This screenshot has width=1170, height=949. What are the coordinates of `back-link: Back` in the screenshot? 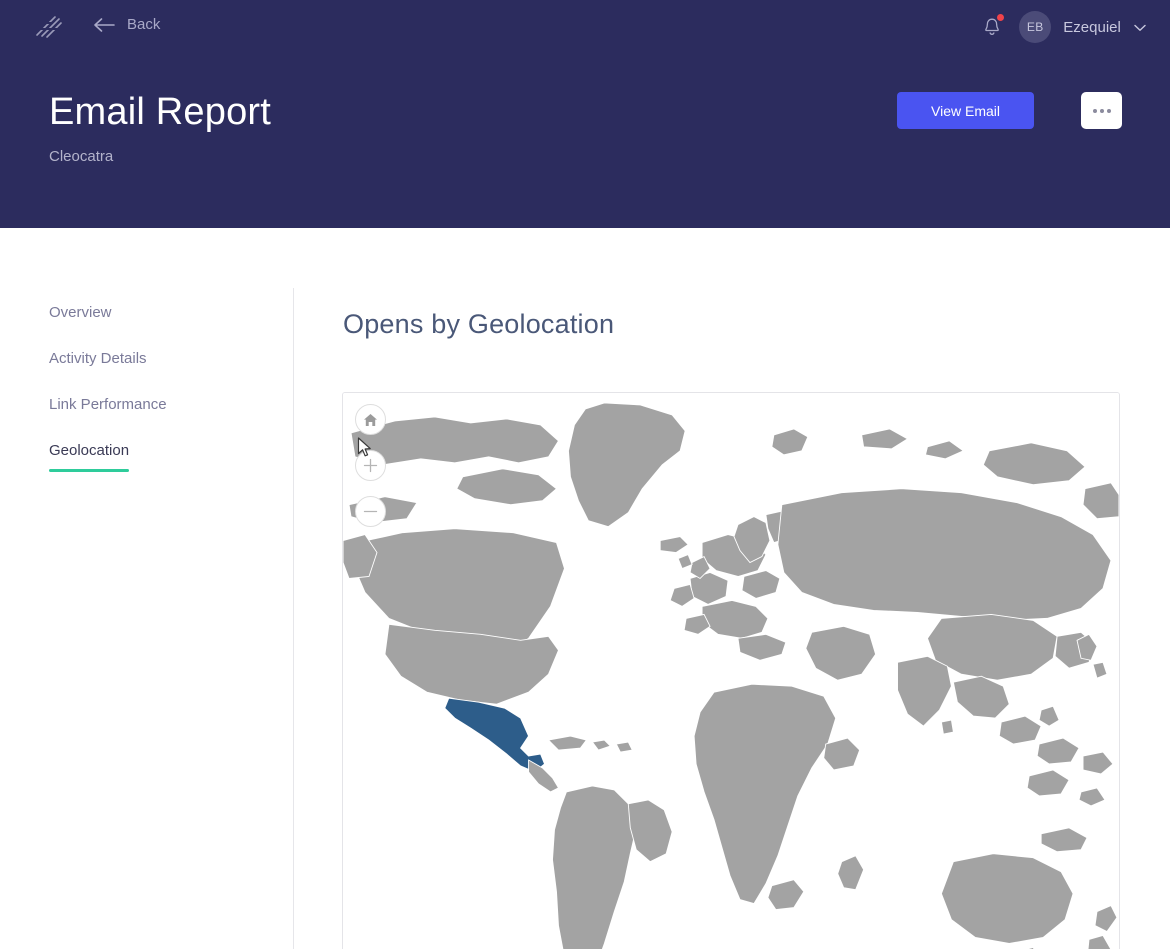 It's located at (127, 25).